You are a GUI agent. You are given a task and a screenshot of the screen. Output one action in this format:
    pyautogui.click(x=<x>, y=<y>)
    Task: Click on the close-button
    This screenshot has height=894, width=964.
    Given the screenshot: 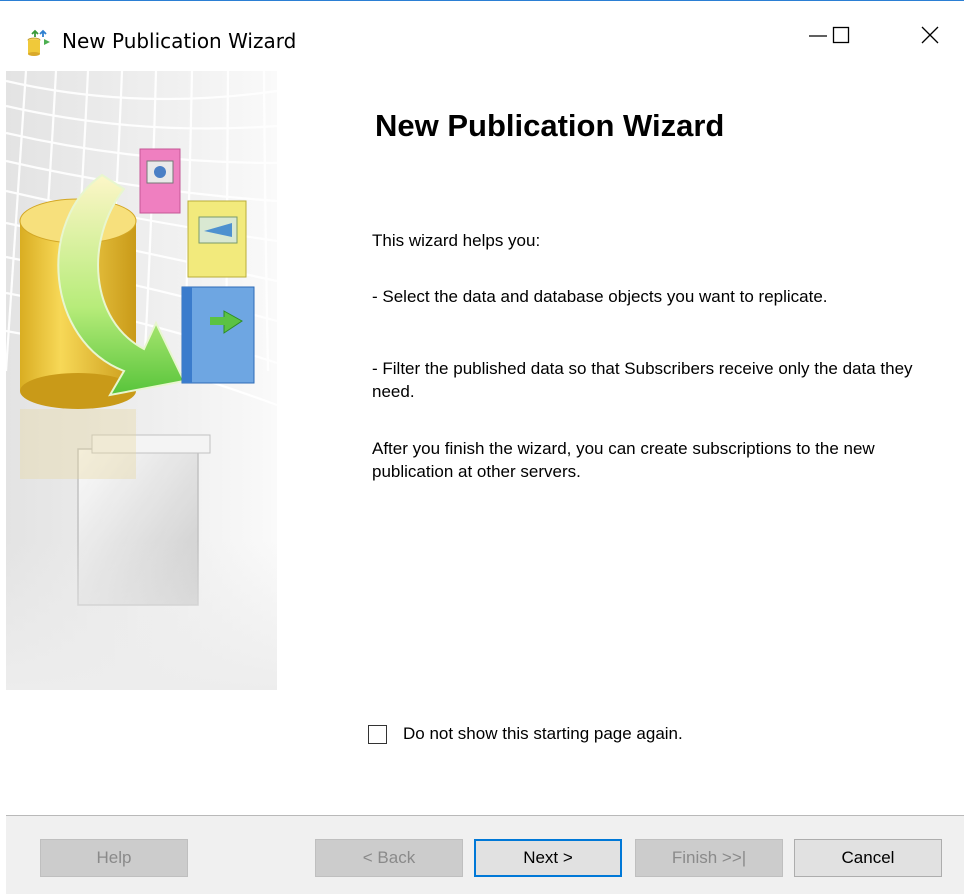 What is the action you would take?
    pyautogui.click(x=930, y=37)
    